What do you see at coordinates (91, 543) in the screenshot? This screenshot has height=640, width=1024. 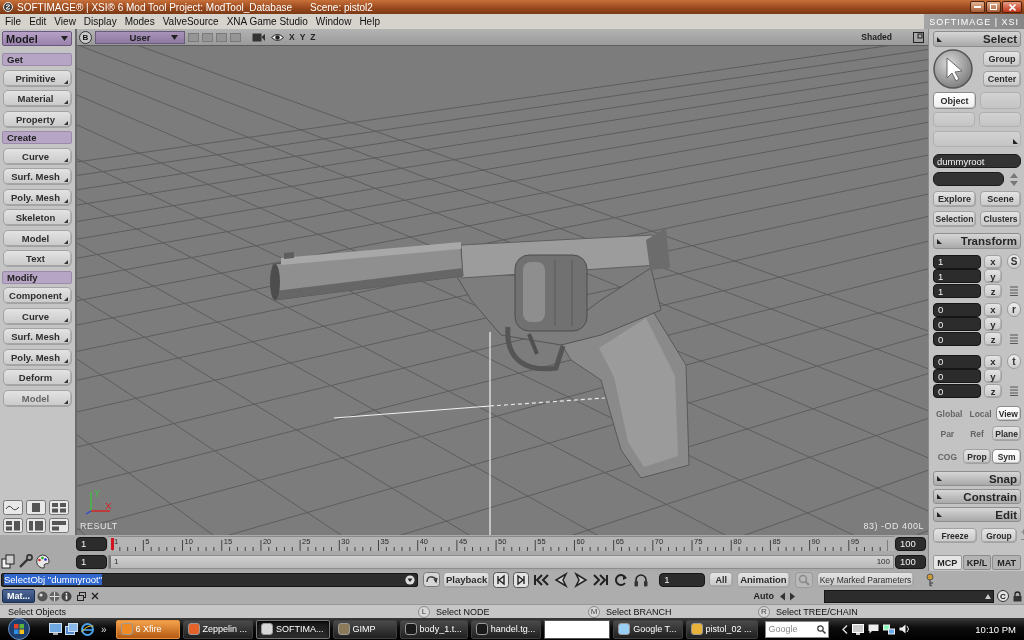 I see `start-frame-field: 1` at bounding box center [91, 543].